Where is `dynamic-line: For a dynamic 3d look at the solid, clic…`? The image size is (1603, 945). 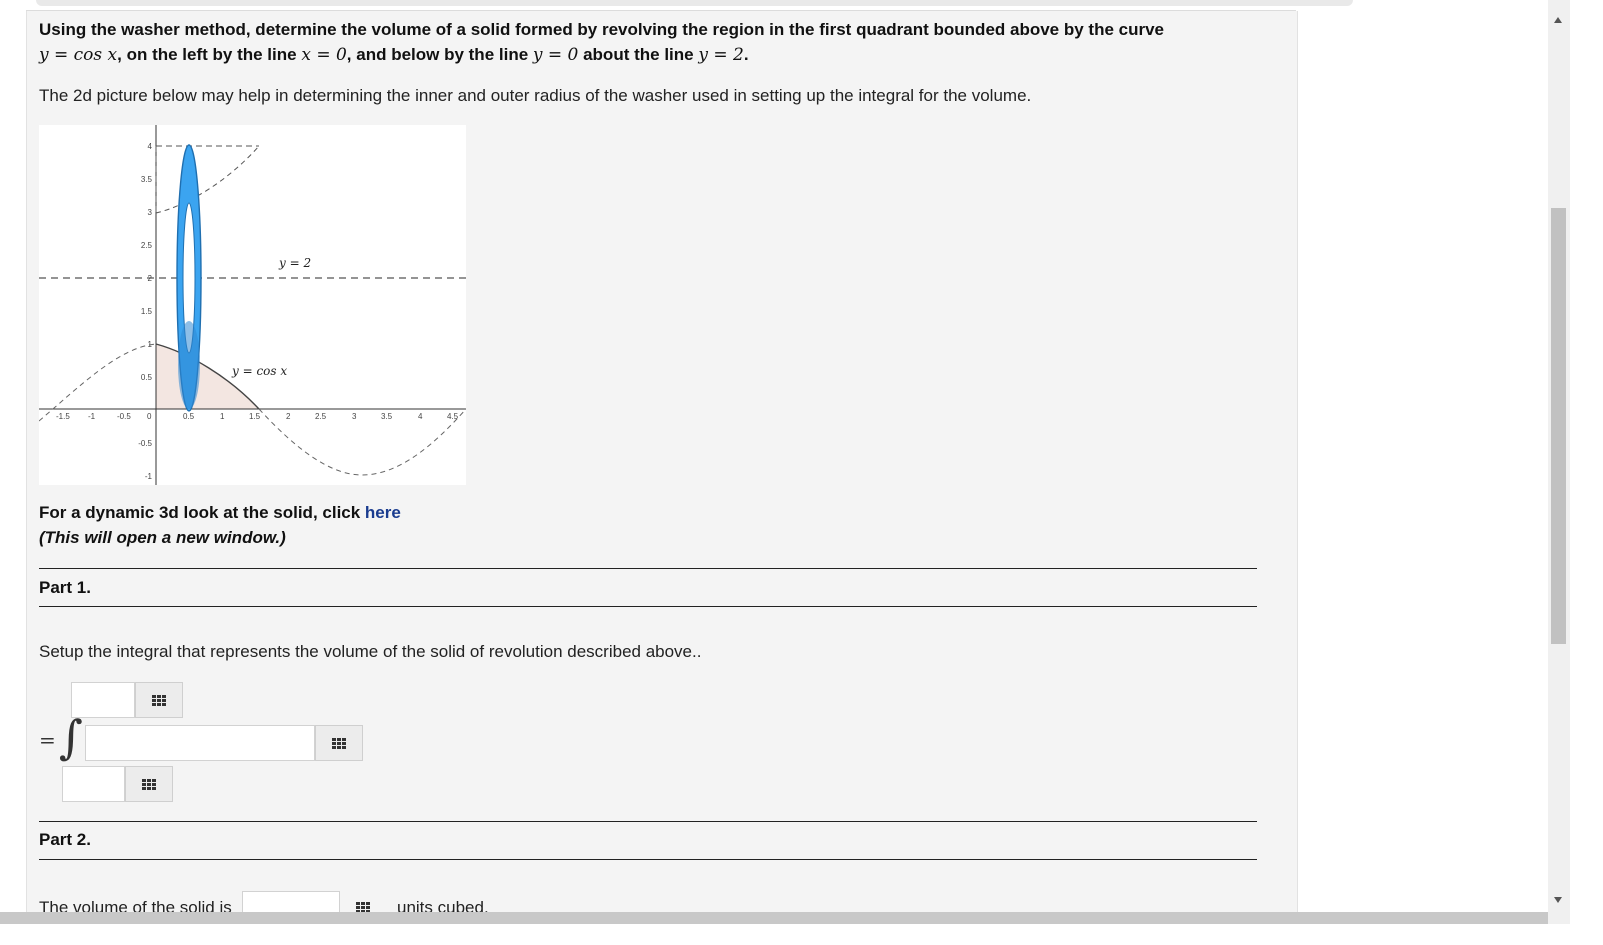 dynamic-line: For a dynamic 3d look at the solid, clic… is located at coordinates (220, 512).